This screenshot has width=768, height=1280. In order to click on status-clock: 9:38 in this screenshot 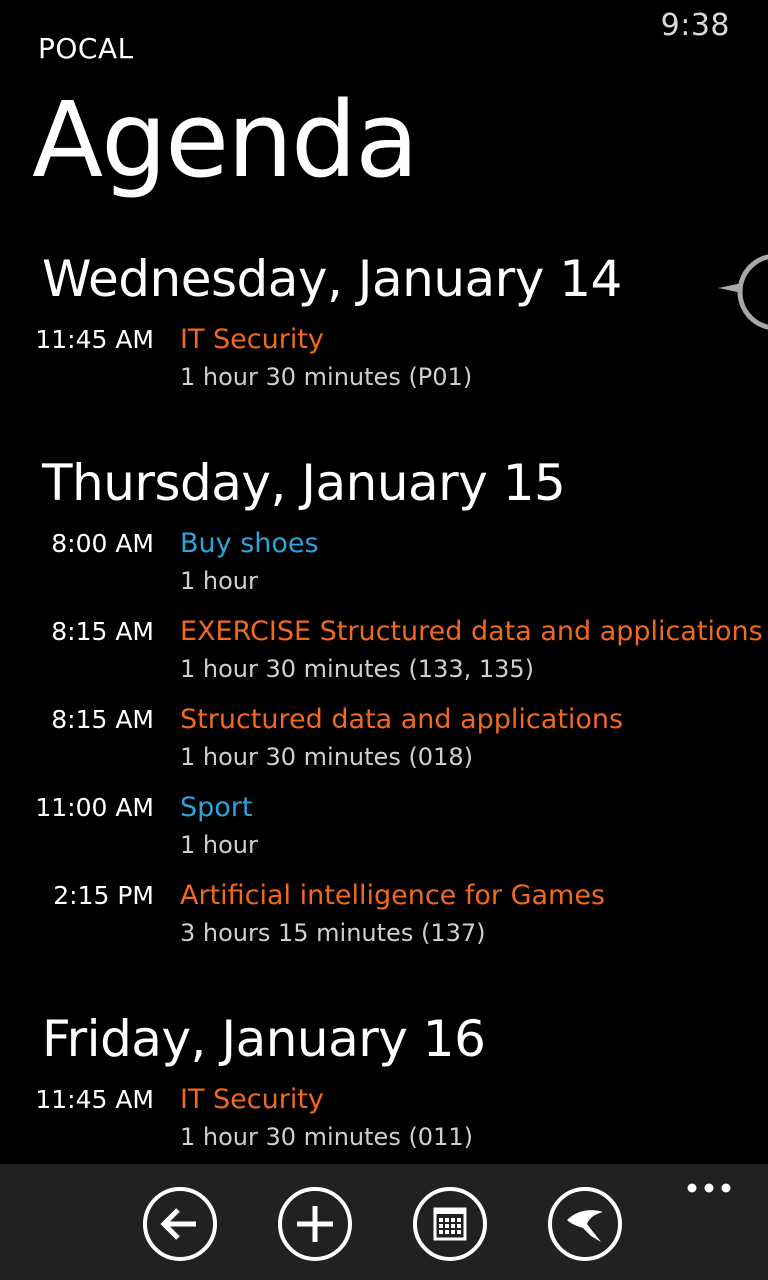, I will do `click(695, 25)`.